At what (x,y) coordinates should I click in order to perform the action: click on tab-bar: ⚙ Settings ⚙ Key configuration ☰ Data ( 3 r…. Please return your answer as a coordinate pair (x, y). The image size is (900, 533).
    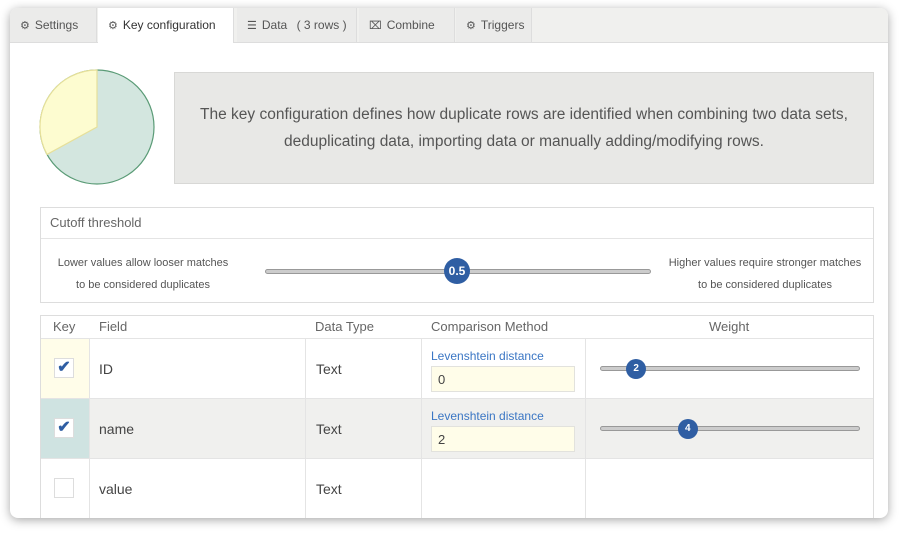
    Looking at the image, I should click on (449, 25).